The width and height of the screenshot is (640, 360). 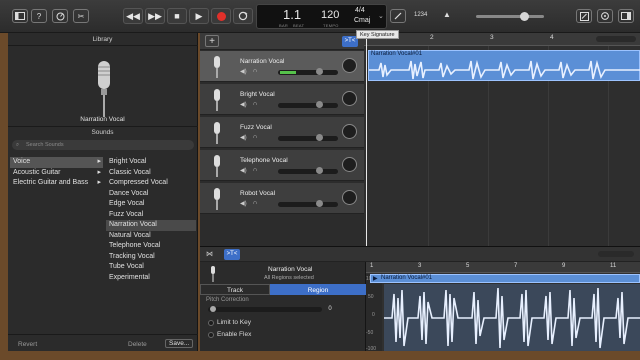 What do you see at coordinates (56, 173) in the screenshot?
I see `category-acoustic-guitar: Acoustic Guitar ▸` at bounding box center [56, 173].